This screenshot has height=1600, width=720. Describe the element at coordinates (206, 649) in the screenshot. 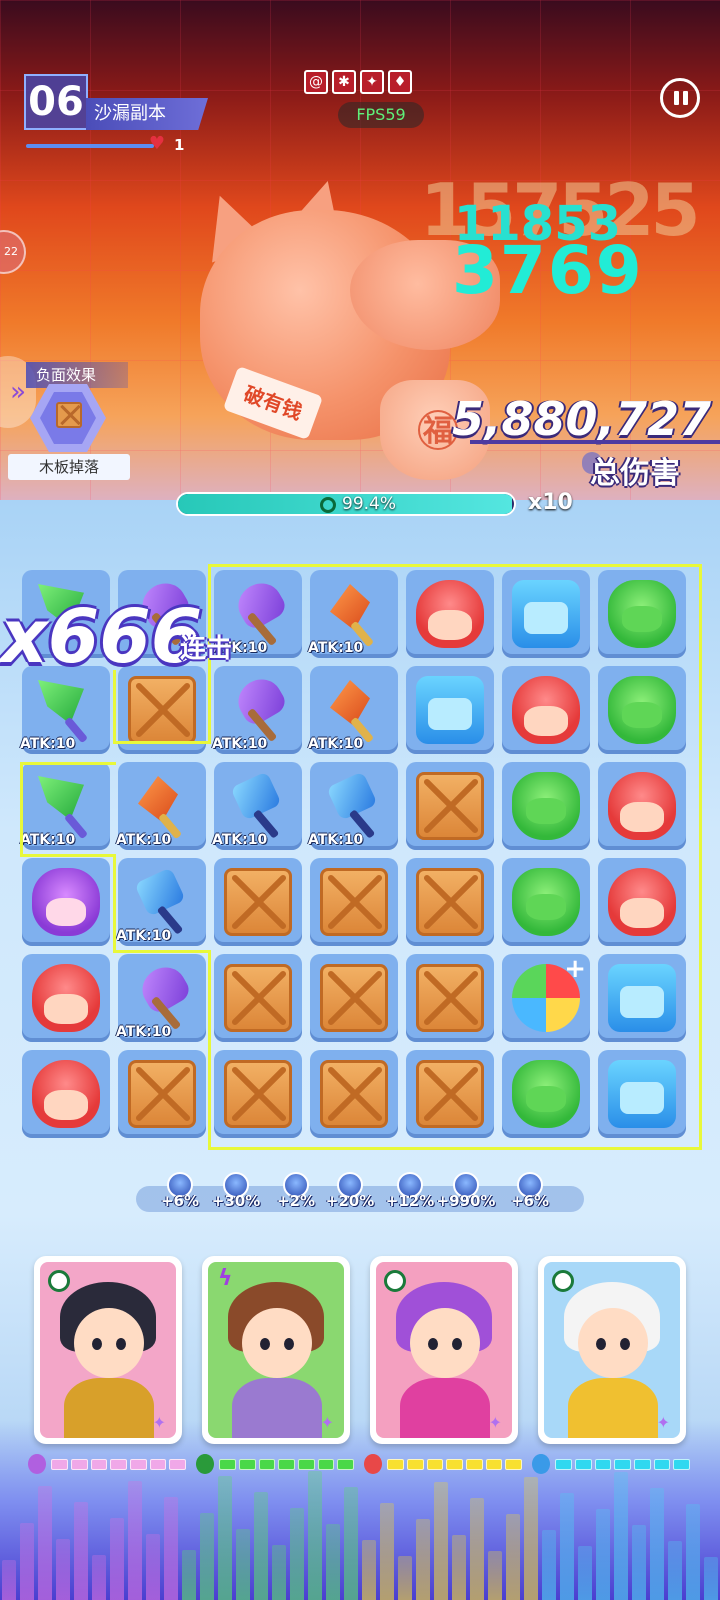

I see `combo-label: 连击` at that location.